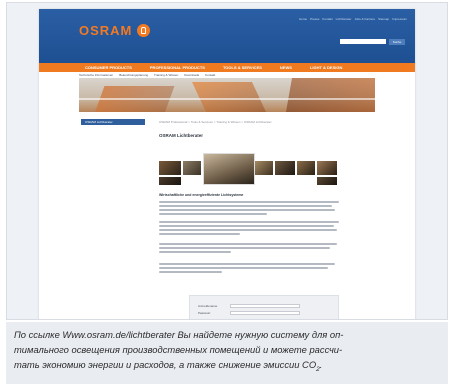 This screenshot has height=390, width=454. Describe the element at coordinates (106, 30) in the screenshot. I see `logo-text: OSRAM` at that location.